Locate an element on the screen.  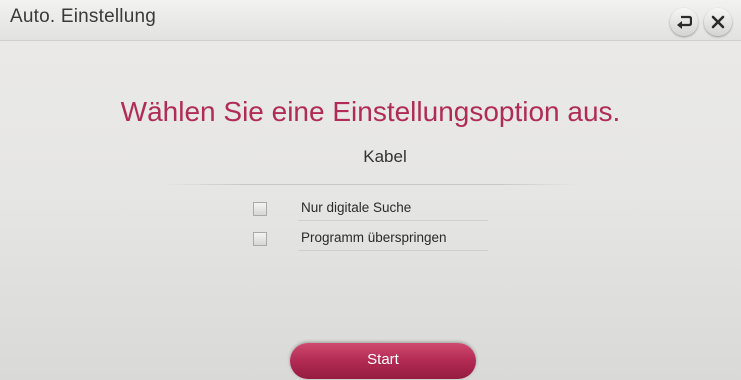
window-title: Auto. Einstellung is located at coordinates (83, 16).